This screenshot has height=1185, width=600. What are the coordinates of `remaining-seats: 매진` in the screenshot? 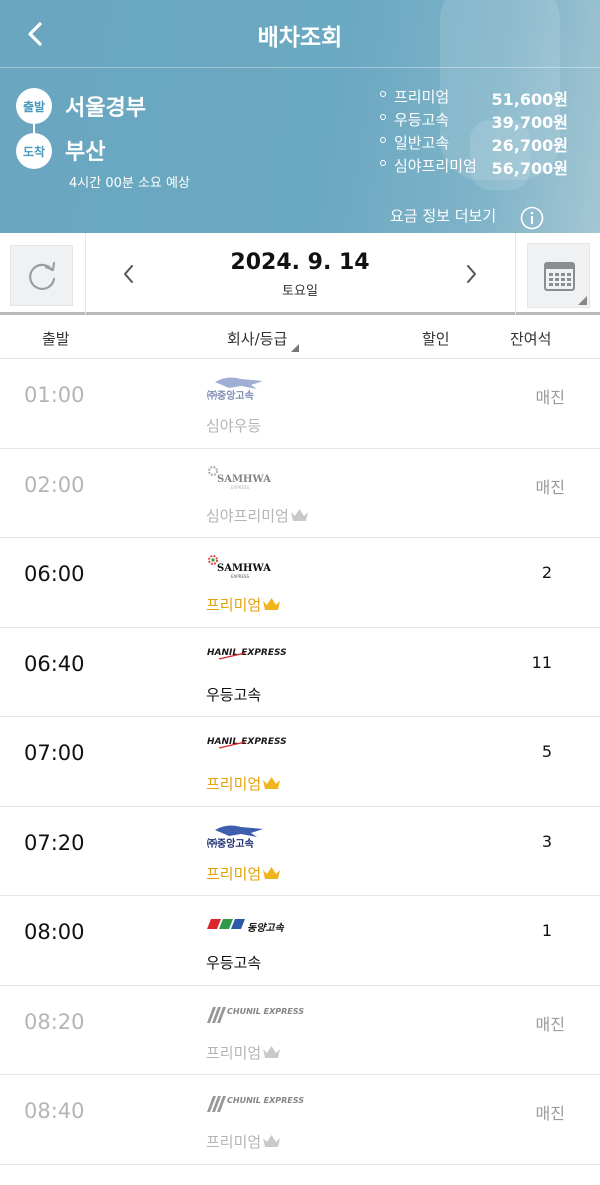 It's located at (550, 1024).